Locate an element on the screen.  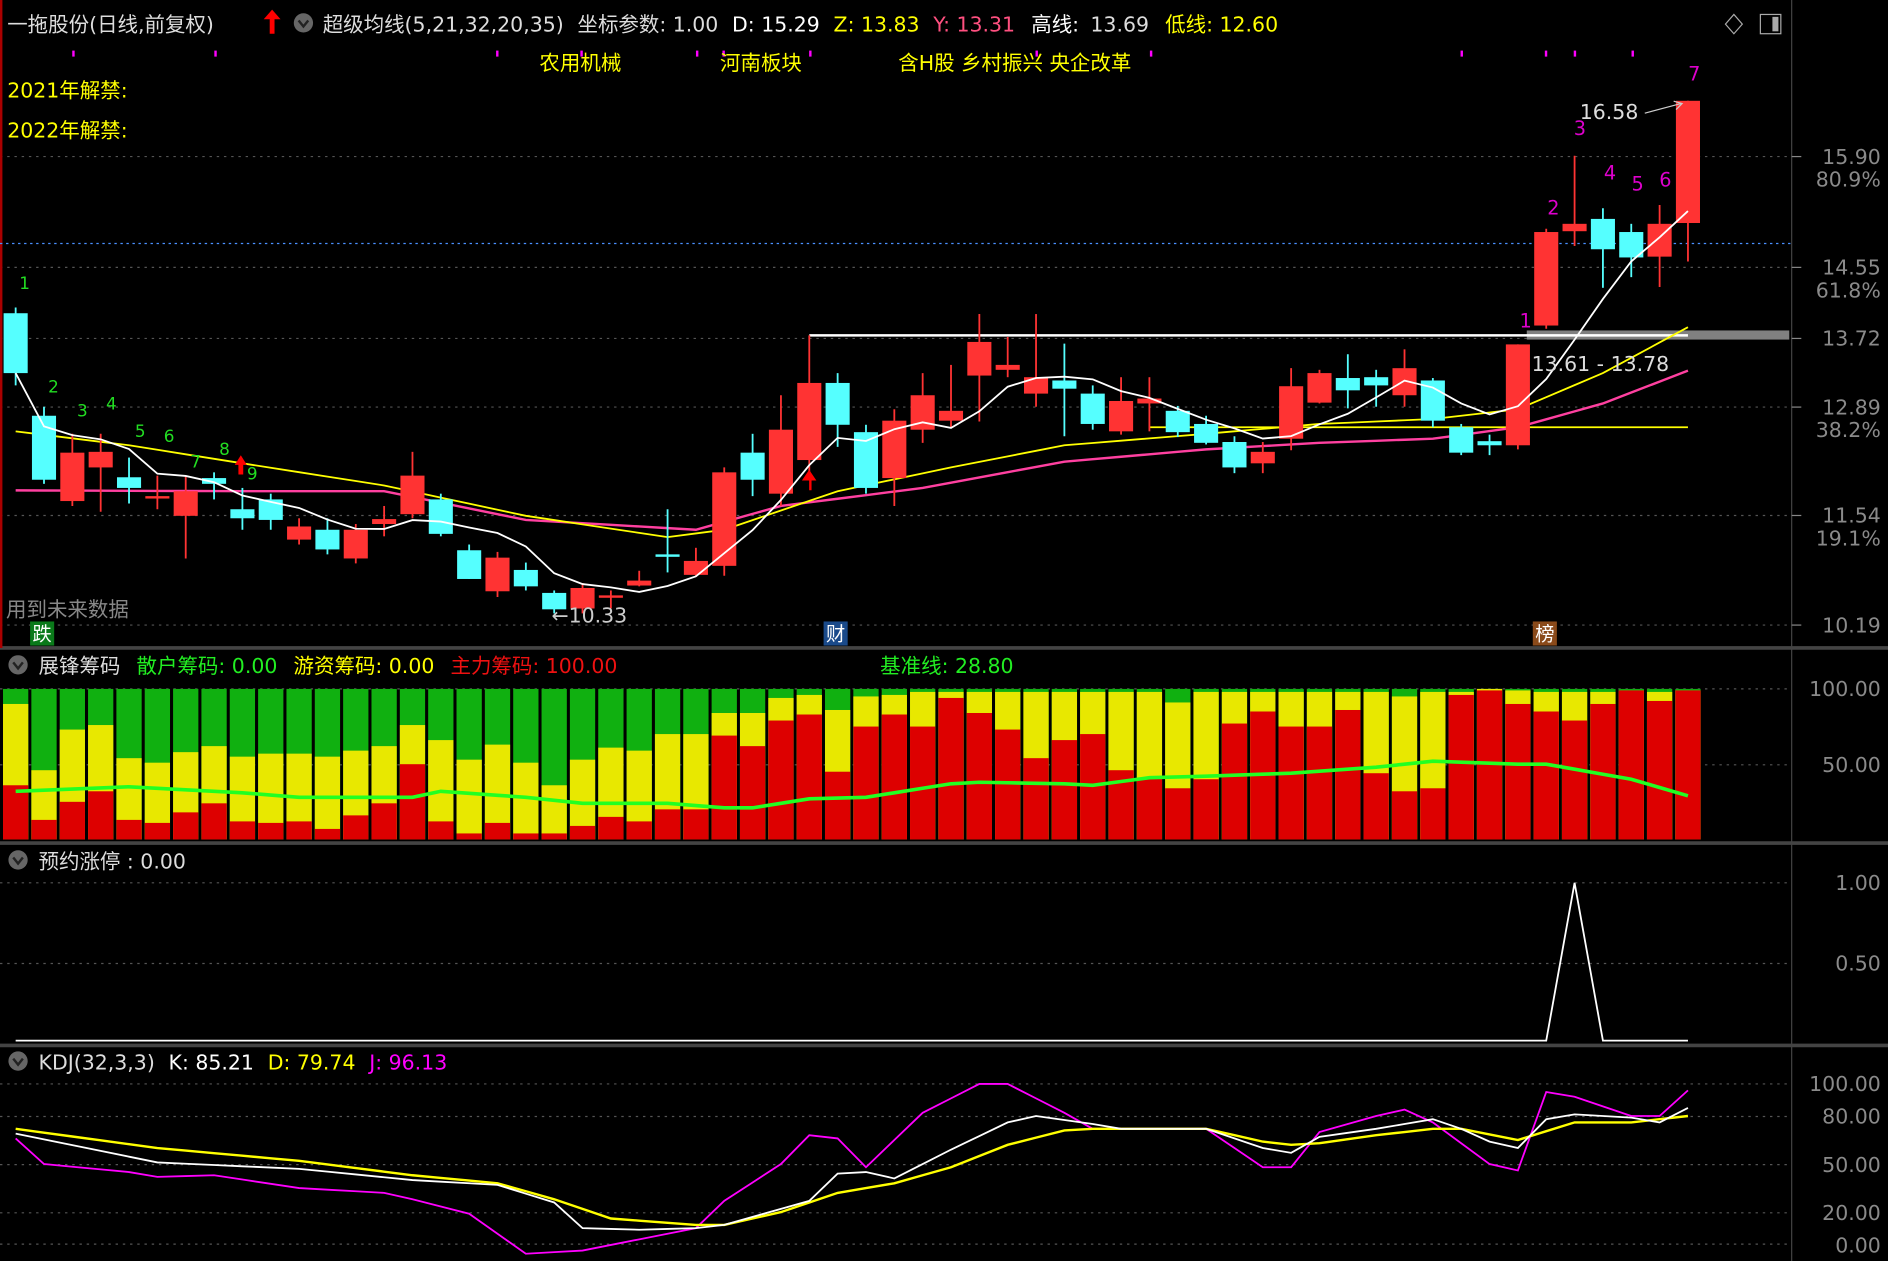
magenta-count: 1 is located at coordinates (1526, 321).